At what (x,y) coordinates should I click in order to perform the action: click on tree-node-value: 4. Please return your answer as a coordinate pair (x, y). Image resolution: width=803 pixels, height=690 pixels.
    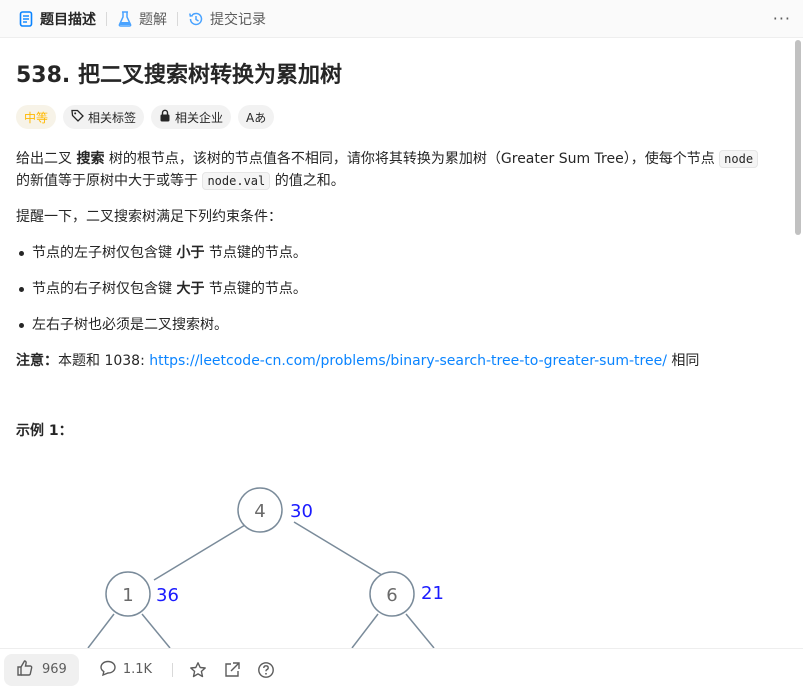
    Looking at the image, I should click on (259, 511).